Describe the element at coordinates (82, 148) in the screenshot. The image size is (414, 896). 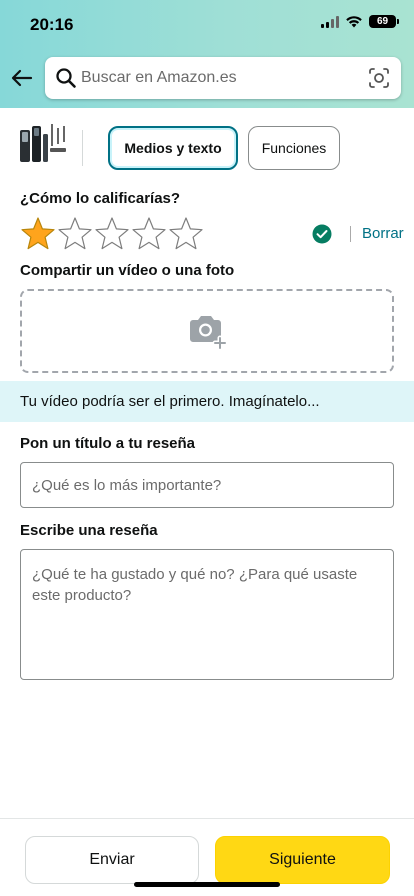
I see `tab-divider` at that location.